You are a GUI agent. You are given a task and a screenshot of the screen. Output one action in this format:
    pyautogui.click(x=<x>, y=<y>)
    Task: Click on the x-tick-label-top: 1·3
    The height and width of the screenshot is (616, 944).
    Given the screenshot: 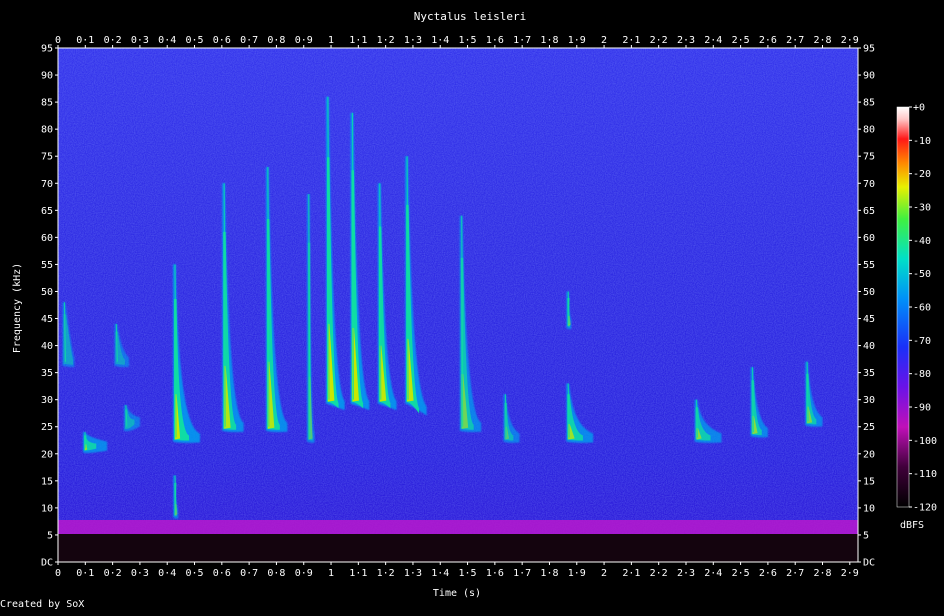 What is the action you would take?
    pyautogui.click(x=413, y=40)
    